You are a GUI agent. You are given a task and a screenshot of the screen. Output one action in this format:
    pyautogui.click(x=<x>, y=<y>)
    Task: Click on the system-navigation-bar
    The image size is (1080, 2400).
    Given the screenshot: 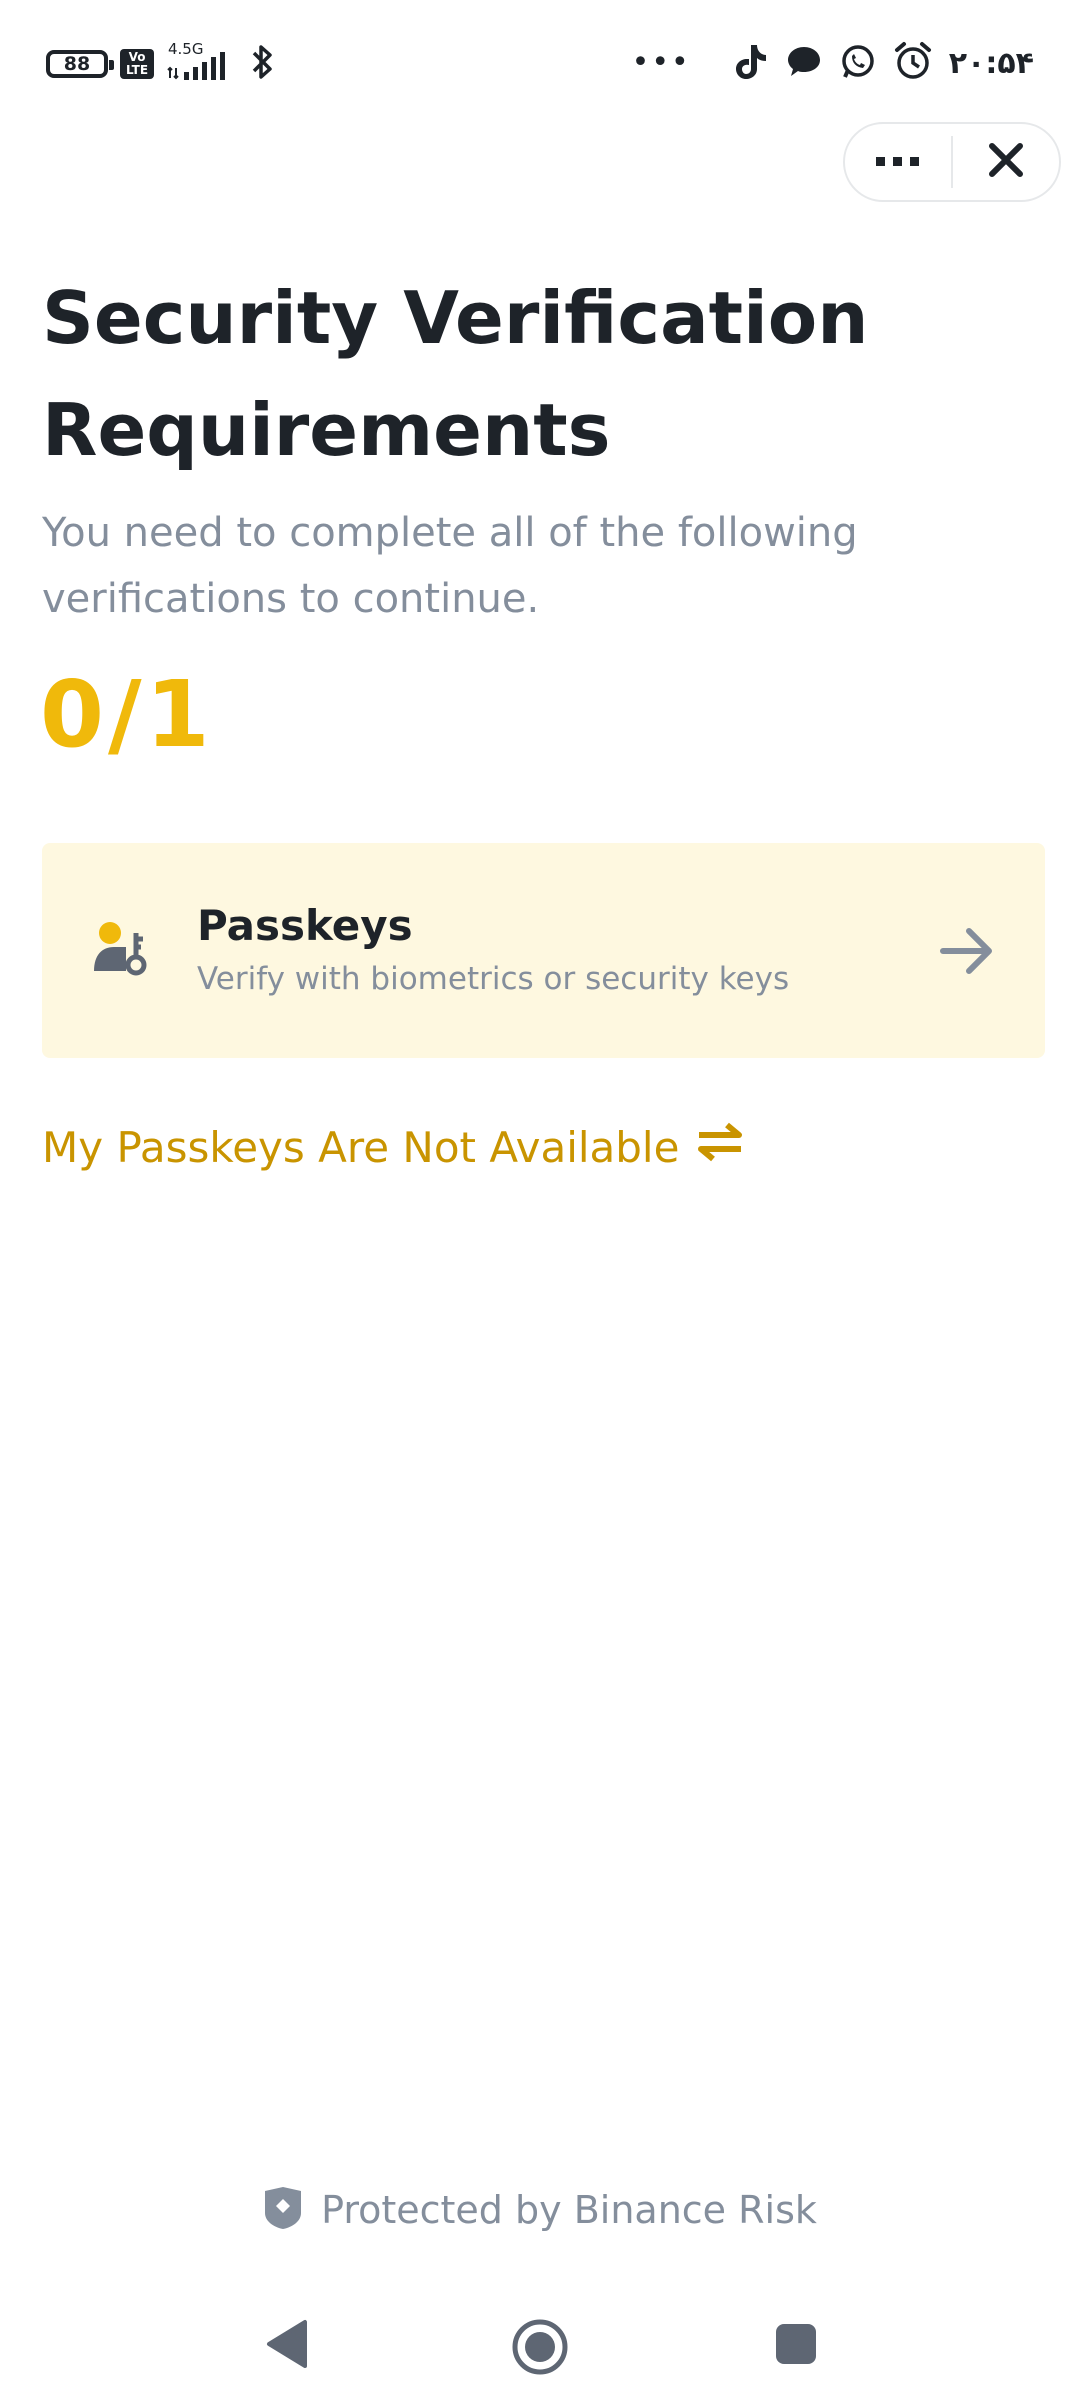 What is the action you would take?
    pyautogui.click(x=540, y=2345)
    